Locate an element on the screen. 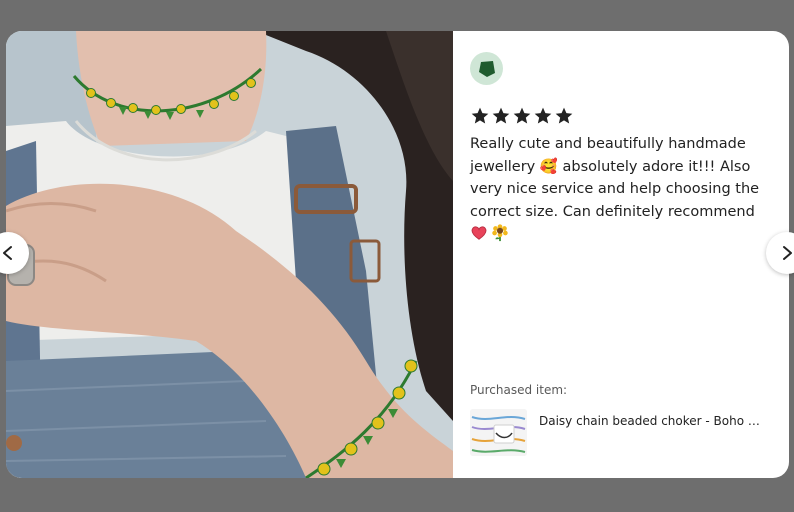  purchased-item-thumbnail is located at coordinates (498, 432).